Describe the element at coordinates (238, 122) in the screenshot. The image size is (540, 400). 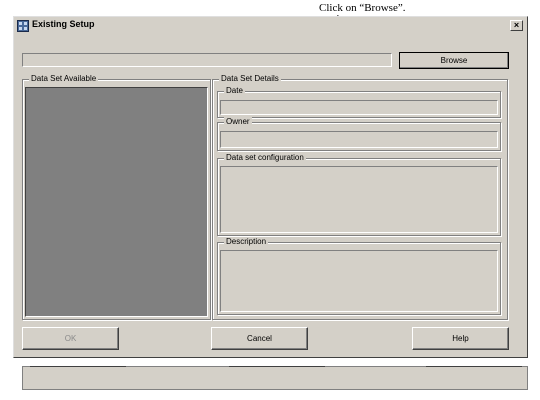
I see `owner-label: Owner` at that location.